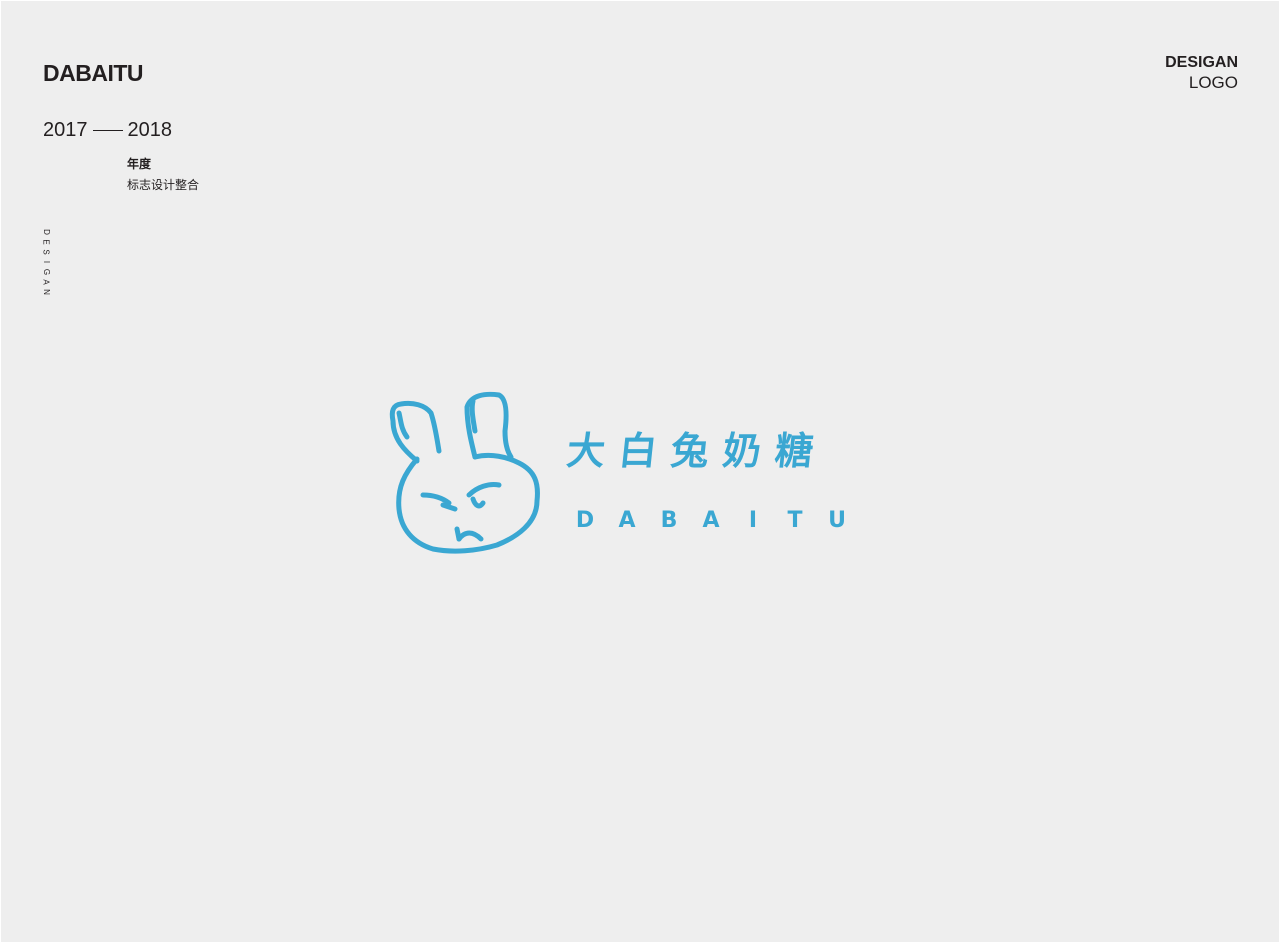 This screenshot has width=1280, height=944. I want to click on annual-label: 年度, so click(139, 164).